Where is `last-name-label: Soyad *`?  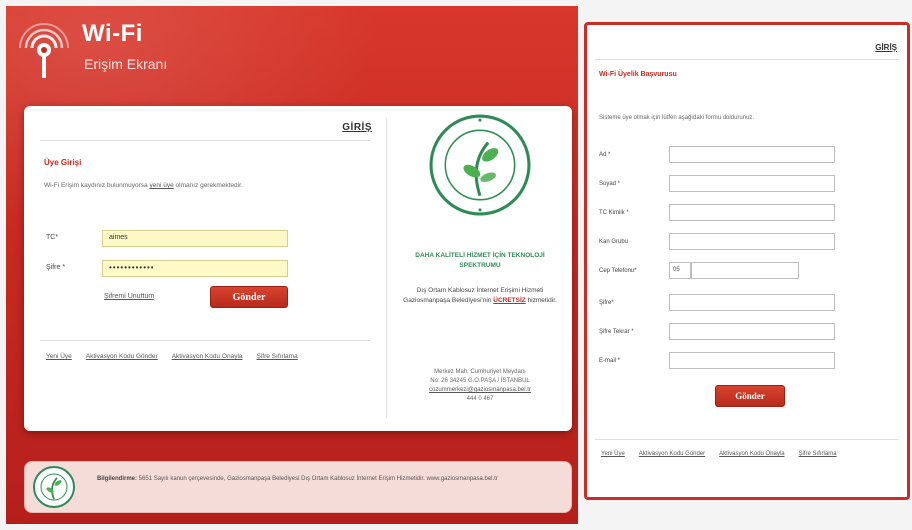
last-name-label: Soyad * is located at coordinates (610, 184).